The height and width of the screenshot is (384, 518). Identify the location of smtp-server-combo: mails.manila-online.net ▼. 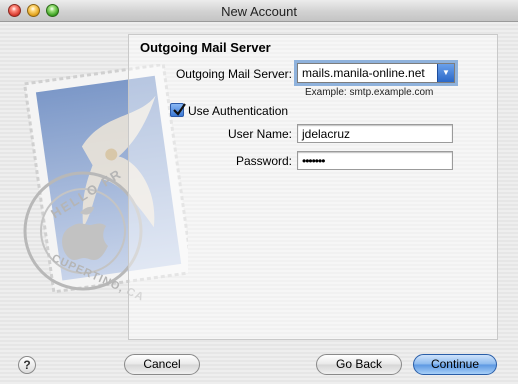
(376, 73).